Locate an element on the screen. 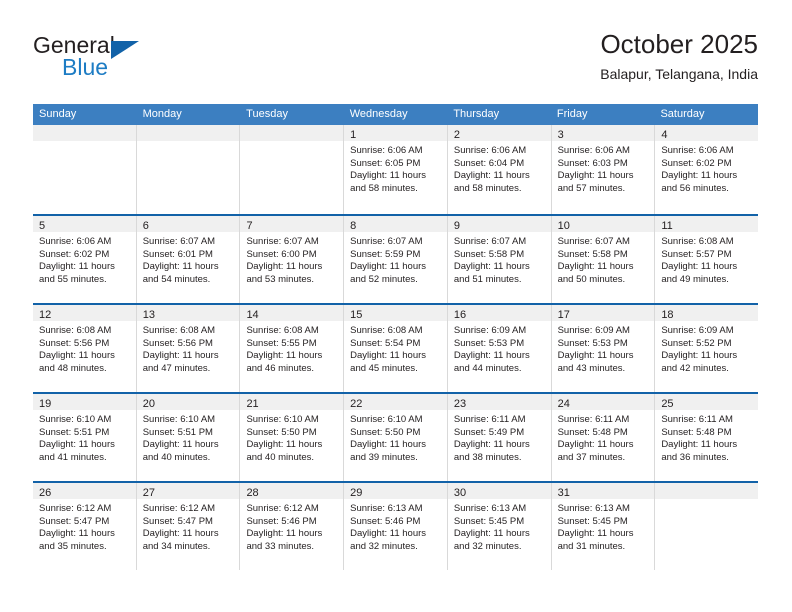  weekday-header-saturday: Saturday is located at coordinates (682, 114).